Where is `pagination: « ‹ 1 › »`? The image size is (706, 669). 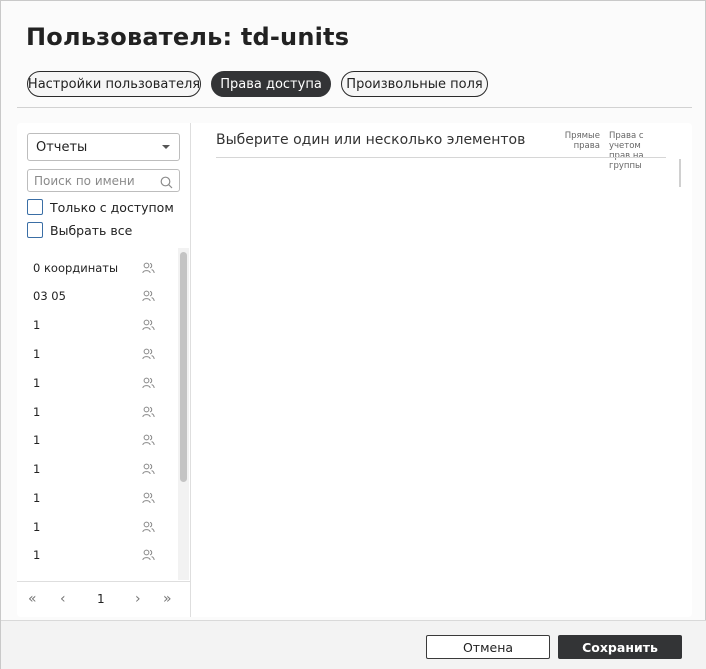
pagination: « ‹ 1 › » is located at coordinates (103, 599).